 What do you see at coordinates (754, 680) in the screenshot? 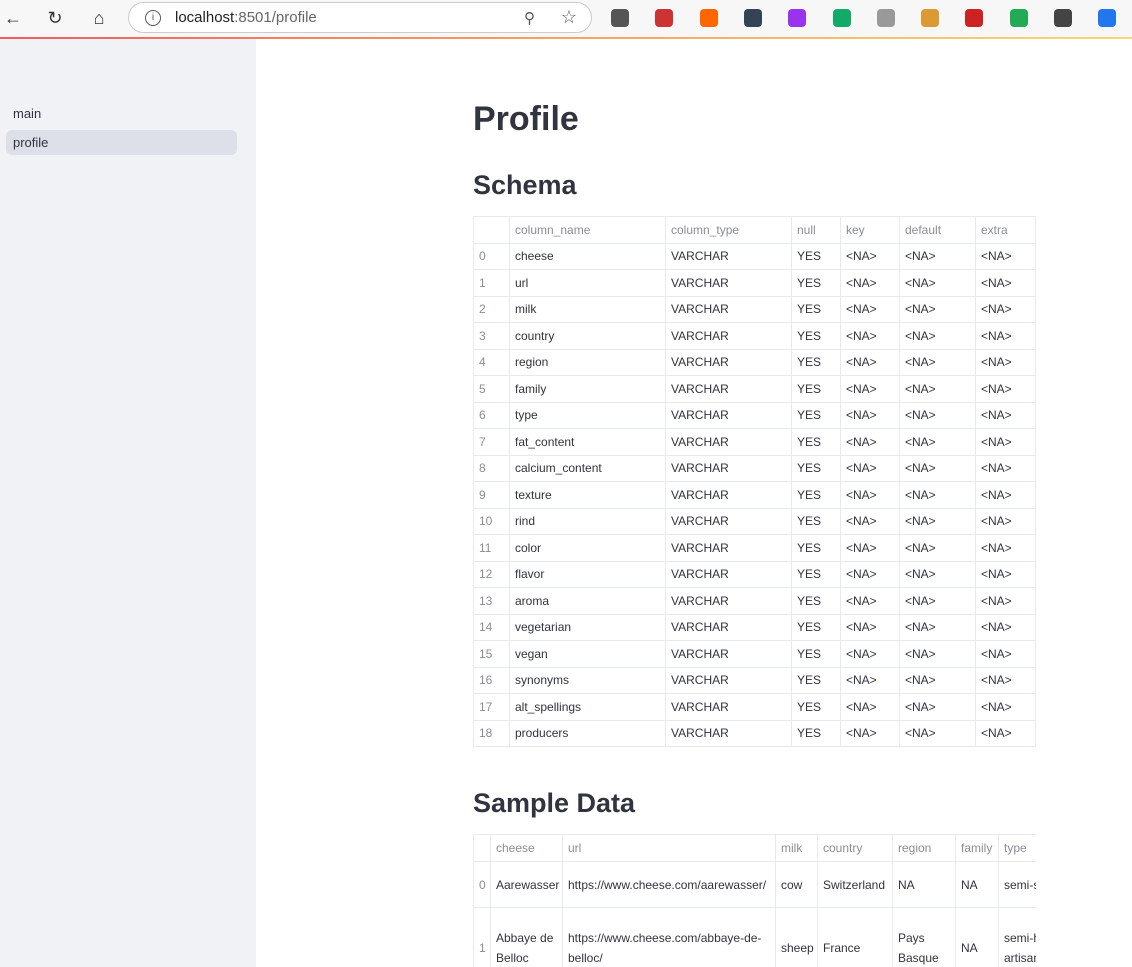
I see `table-row: 16 synonyms VARCHAR YES <NA> <NA> <NA>` at bounding box center [754, 680].